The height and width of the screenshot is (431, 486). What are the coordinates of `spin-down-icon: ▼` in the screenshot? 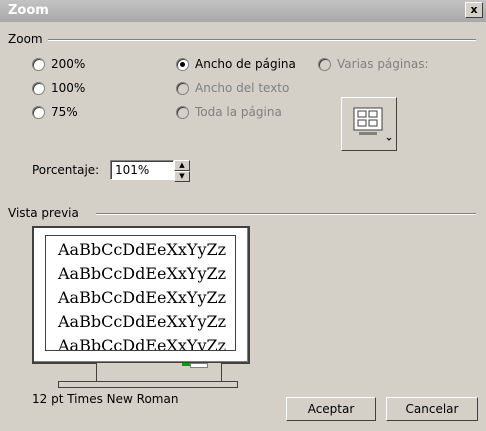 It's located at (182, 176).